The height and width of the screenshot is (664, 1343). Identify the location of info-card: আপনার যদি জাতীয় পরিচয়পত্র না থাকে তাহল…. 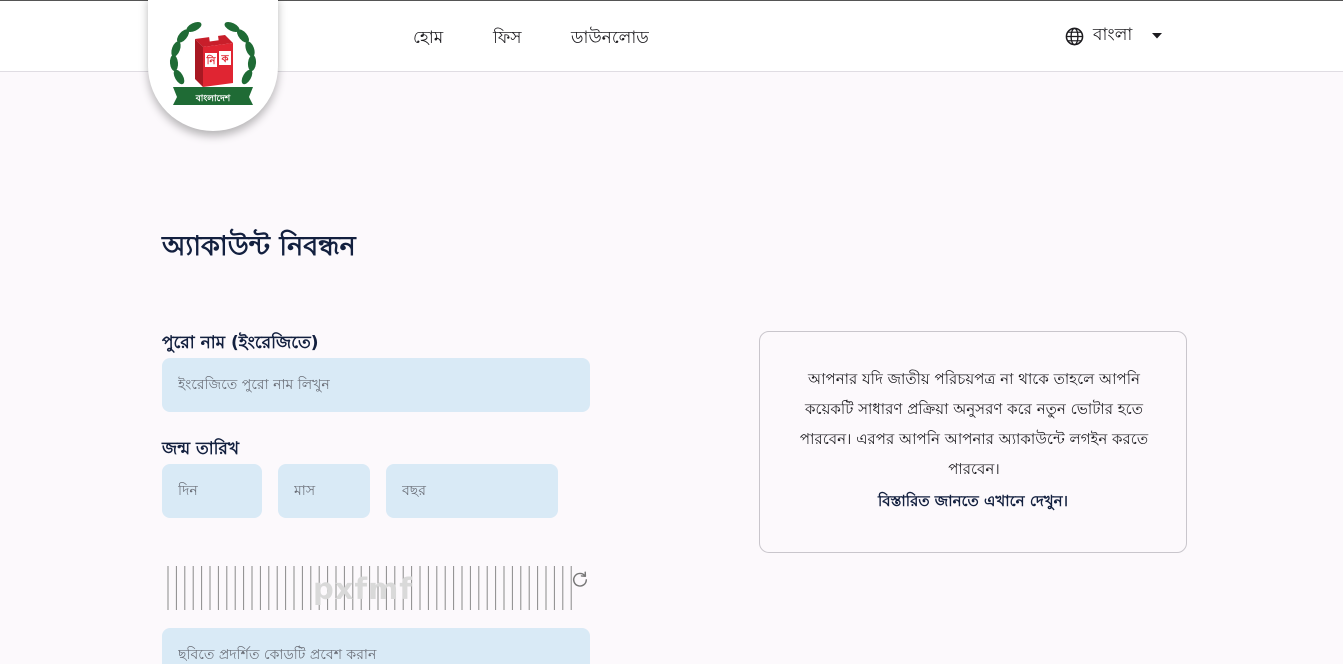
(973, 442).